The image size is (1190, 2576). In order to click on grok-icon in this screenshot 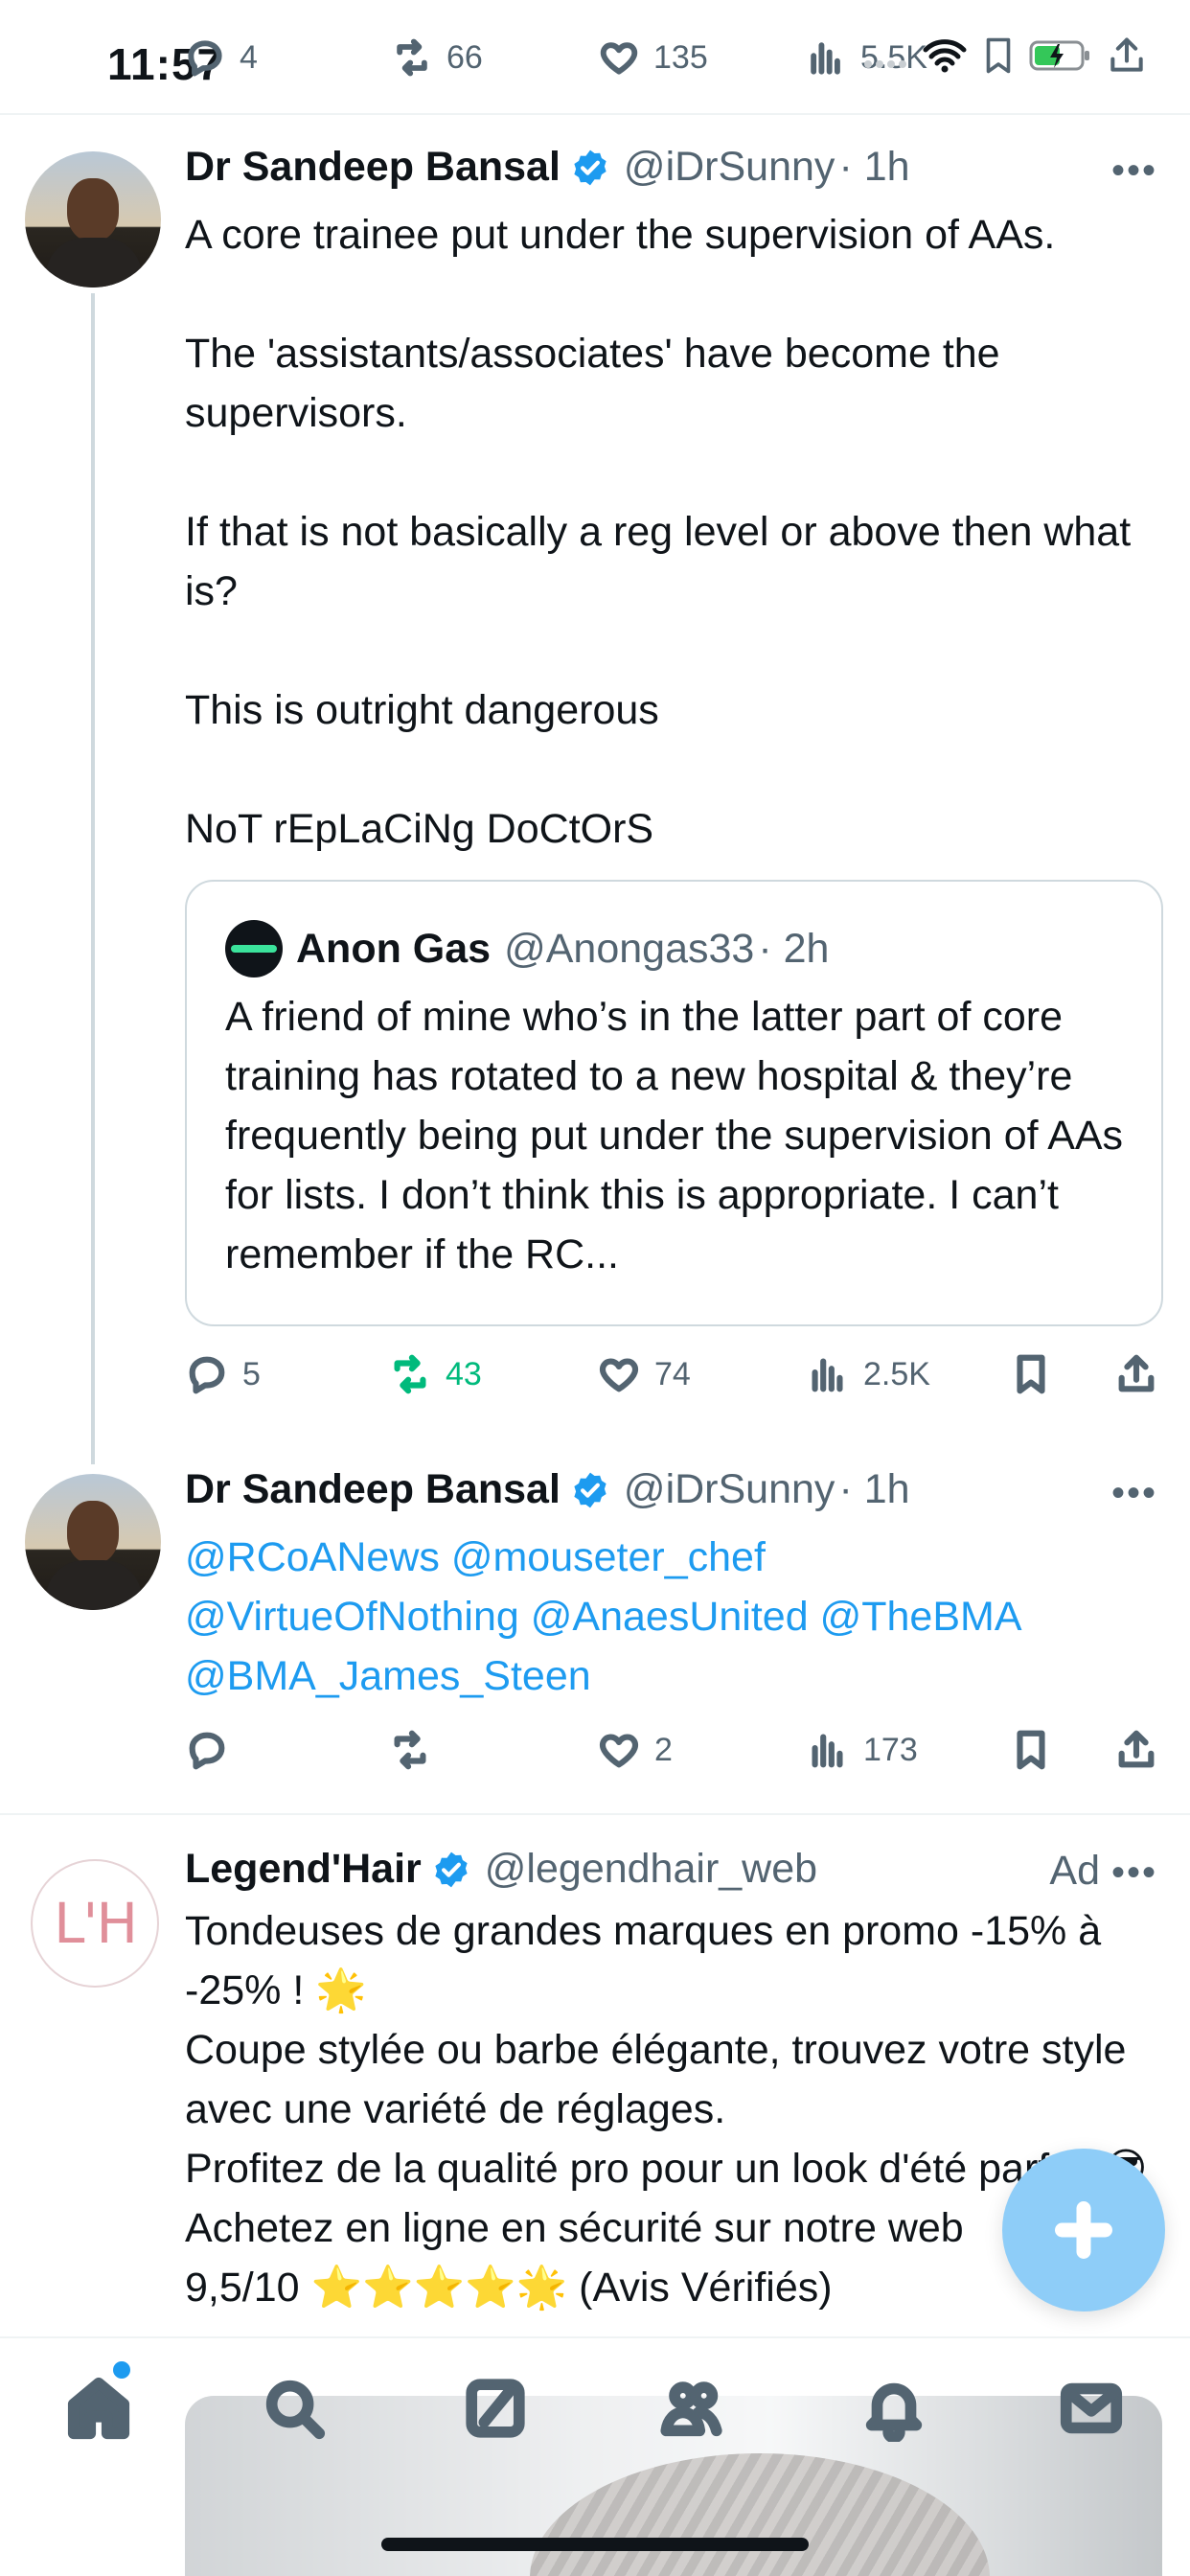, I will do `click(496, 2408)`.